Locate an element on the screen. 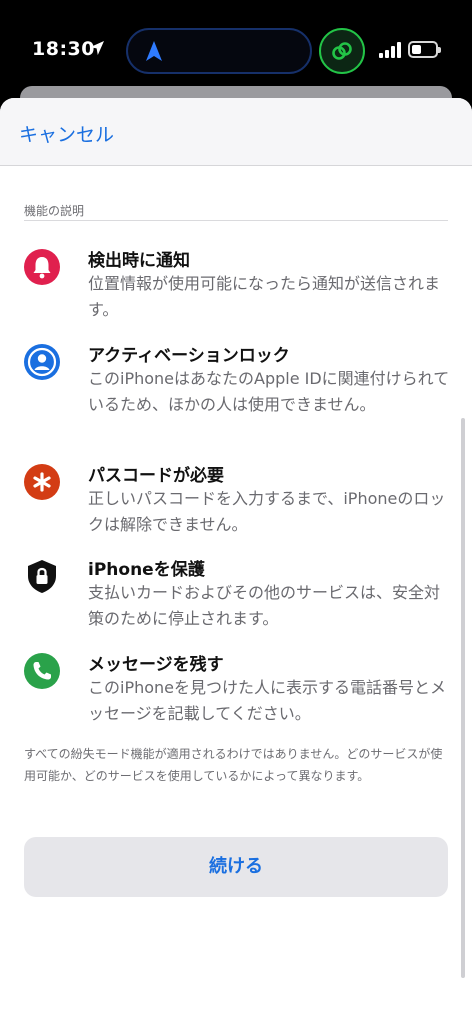 The image size is (472, 1024). scrollbar is located at coordinates (463, 698).